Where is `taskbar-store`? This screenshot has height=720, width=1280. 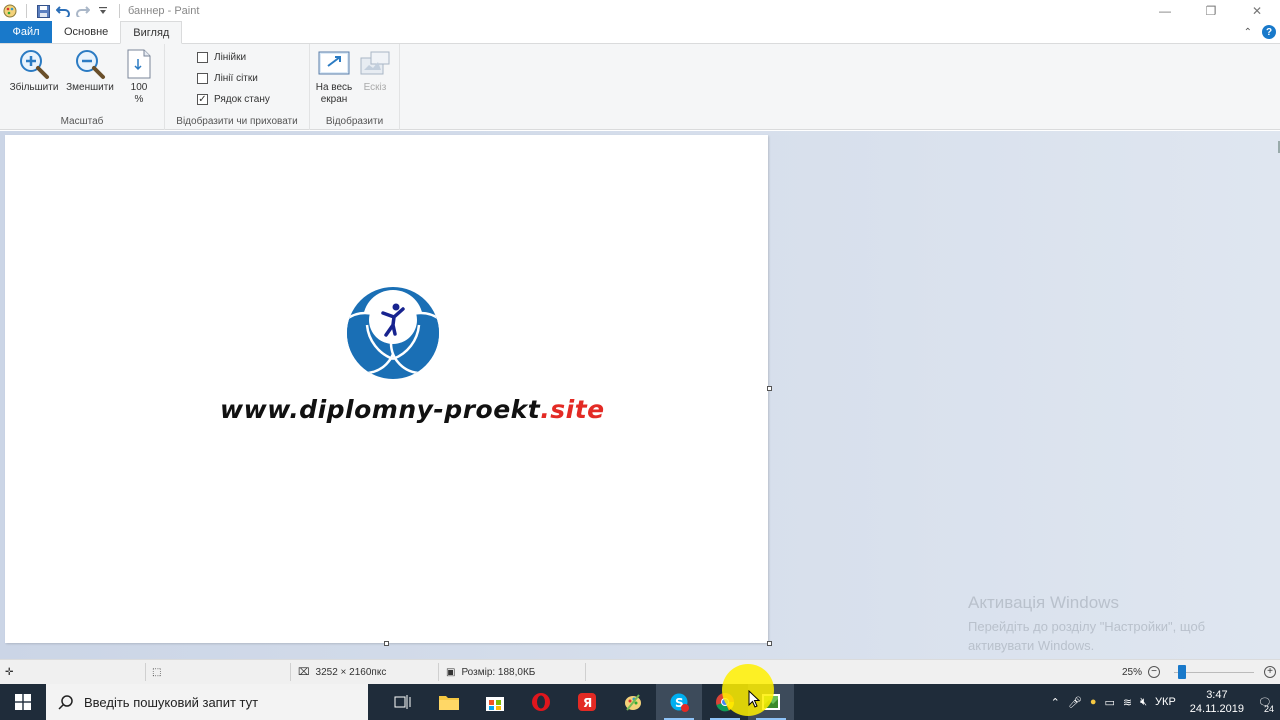 taskbar-store is located at coordinates (495, 702).